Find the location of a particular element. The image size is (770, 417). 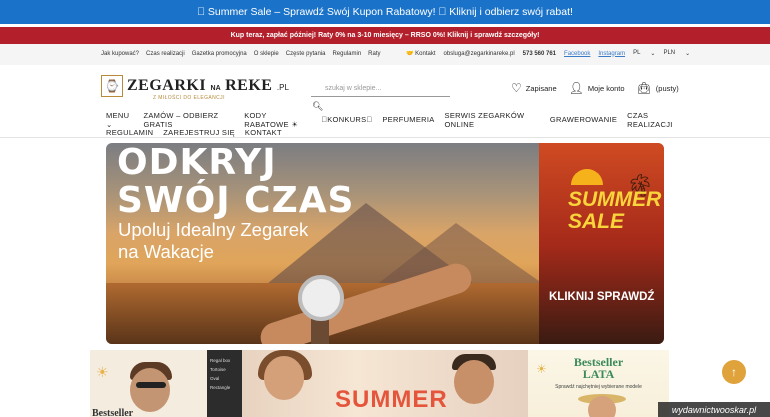

nav-divider is located at coordinates (385, 137).